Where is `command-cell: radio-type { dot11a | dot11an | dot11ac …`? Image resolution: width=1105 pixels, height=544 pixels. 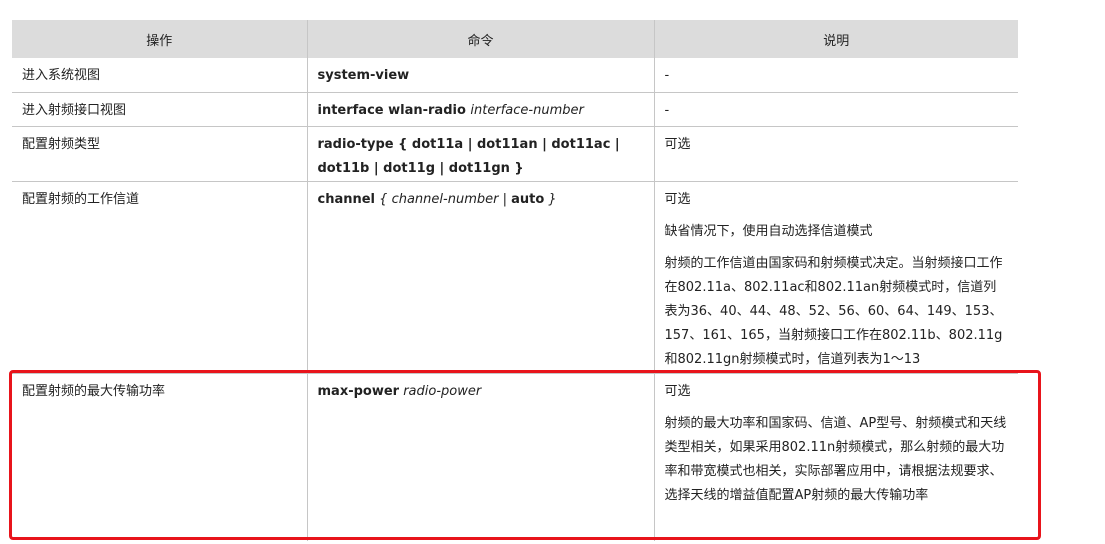
command-cell: radio-type { dot11a | dot11an | dot11ac … is located at coordinates (480, 154).